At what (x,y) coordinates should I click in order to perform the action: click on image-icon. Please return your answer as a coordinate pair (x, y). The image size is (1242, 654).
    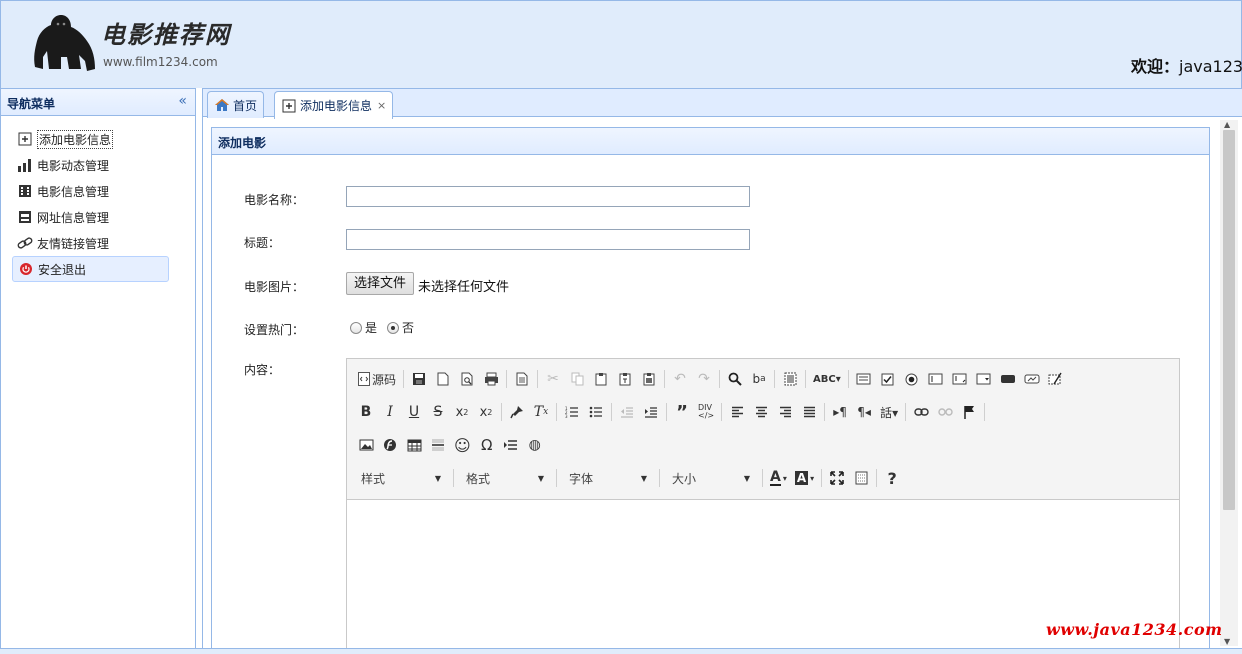
    Looking at the image, I should click on (366, 445).